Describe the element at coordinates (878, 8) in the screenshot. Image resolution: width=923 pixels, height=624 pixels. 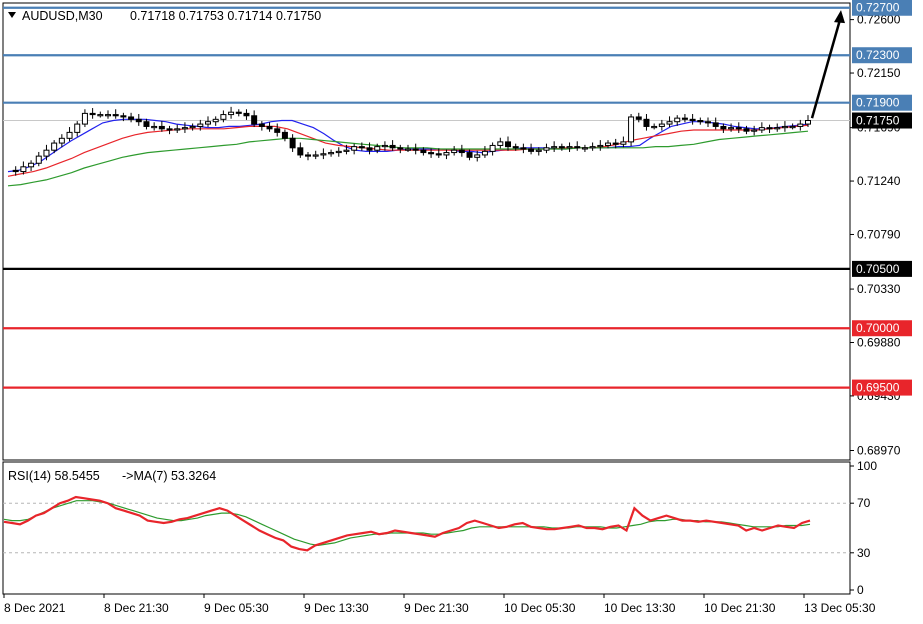
I see `level-label: 0.72700` at that location.